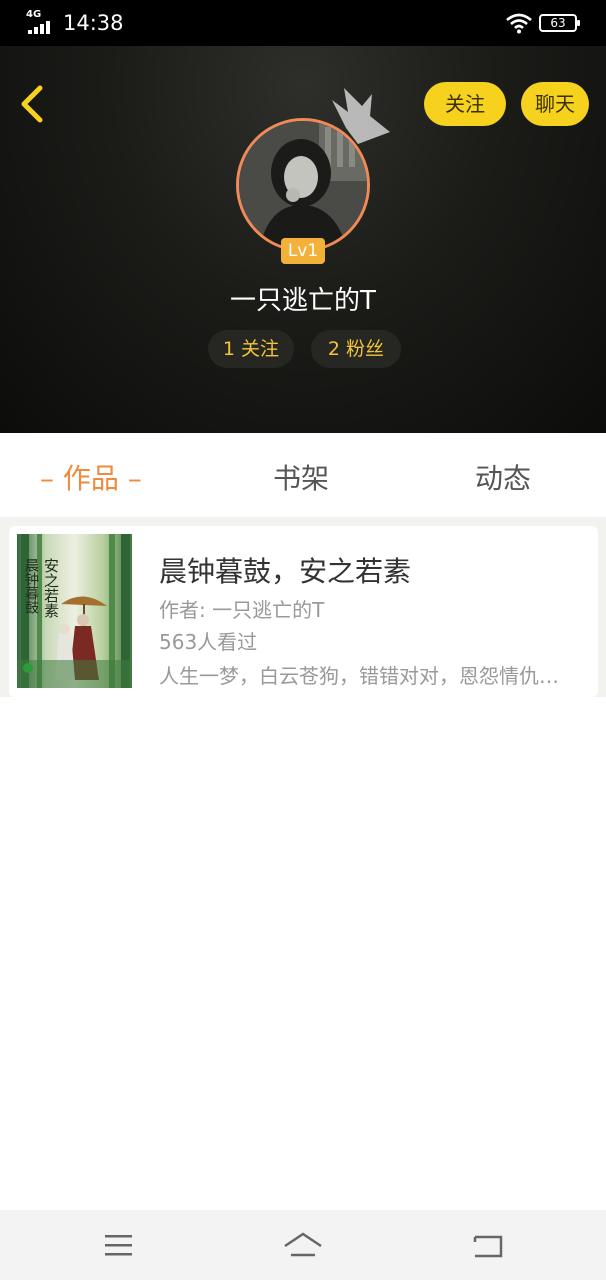 This screenshot has width=606, height=1280. I want to click on tab-activity: 动态, so click(503, 477).